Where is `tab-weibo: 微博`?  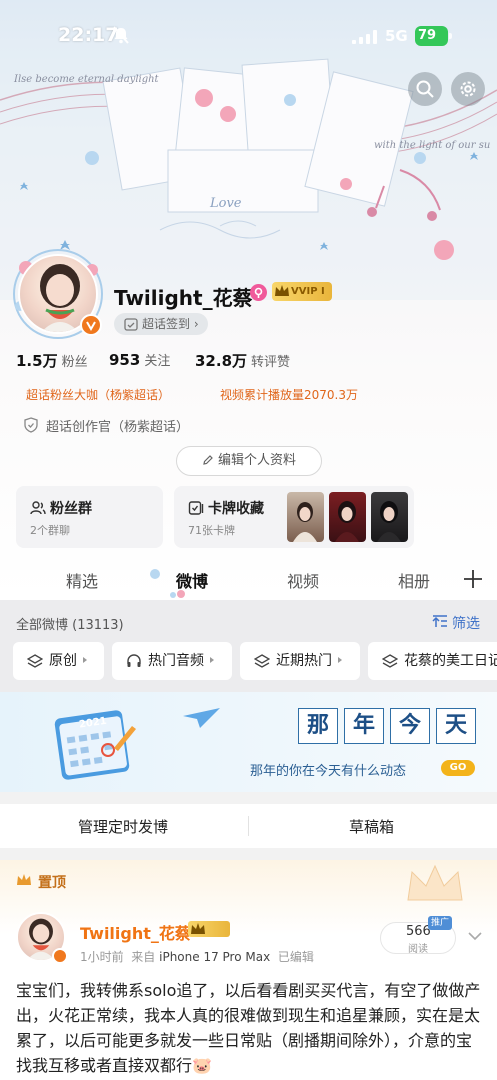
tab-weibo: 微博 is located at coordinates (192, 580).